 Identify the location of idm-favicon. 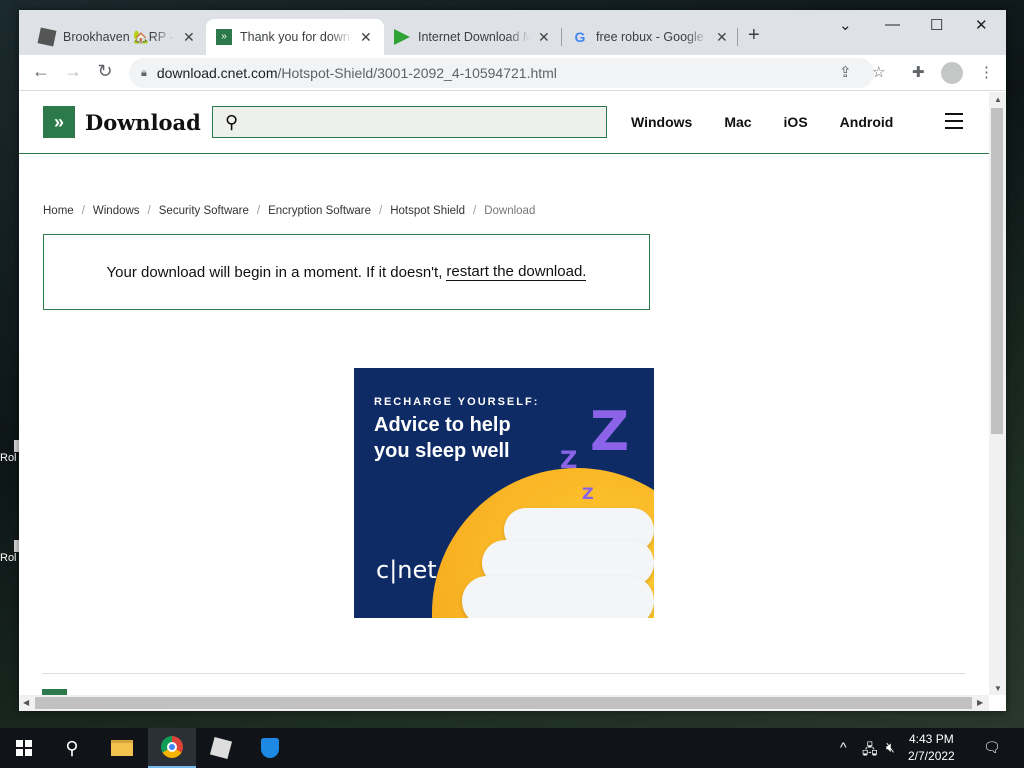
(402, 37).